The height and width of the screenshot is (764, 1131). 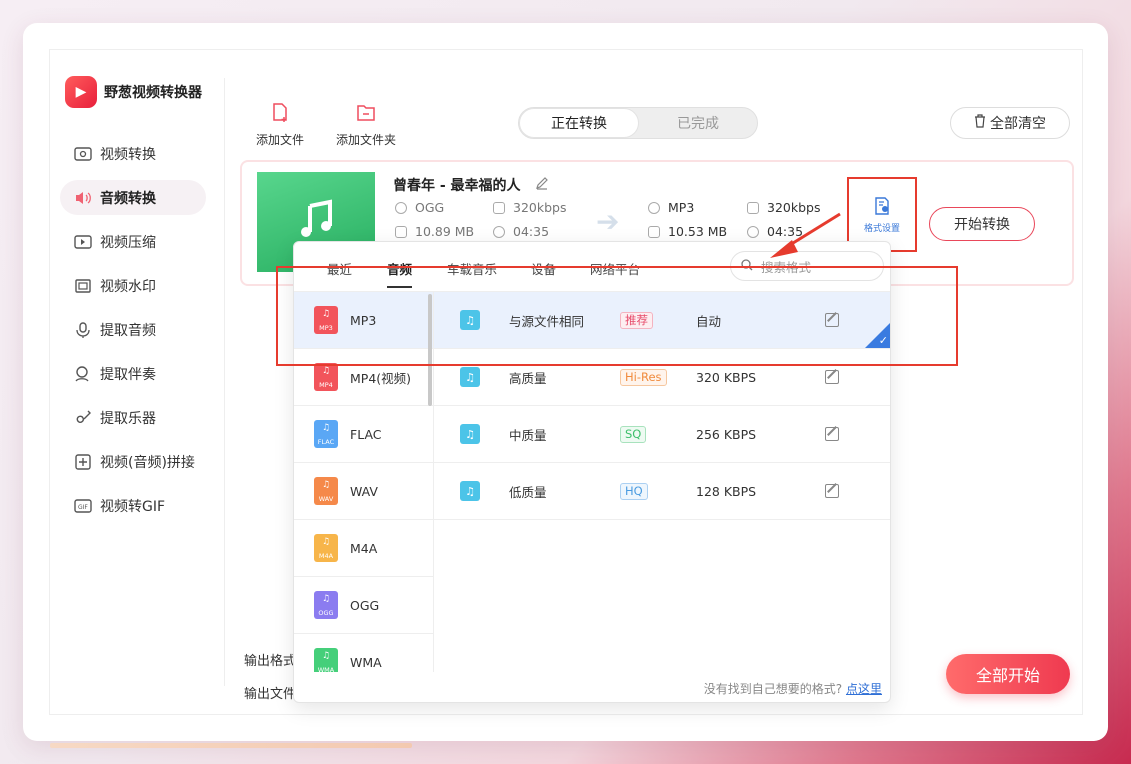 I want to click on format-name: FLAC, so click(x=366, y=434).